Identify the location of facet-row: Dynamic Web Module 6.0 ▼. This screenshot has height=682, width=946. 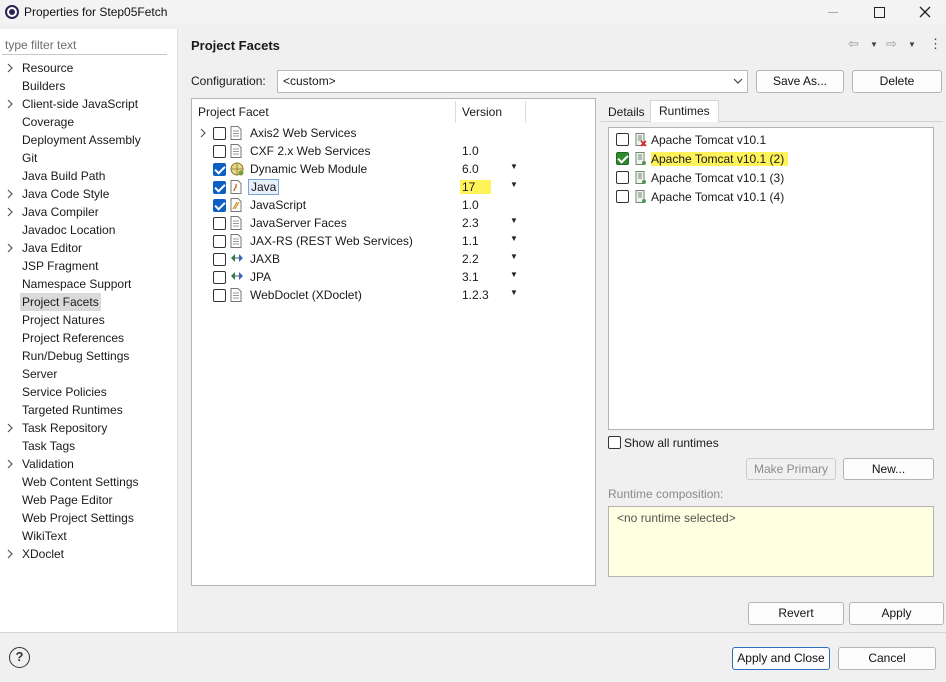
(392, 169).